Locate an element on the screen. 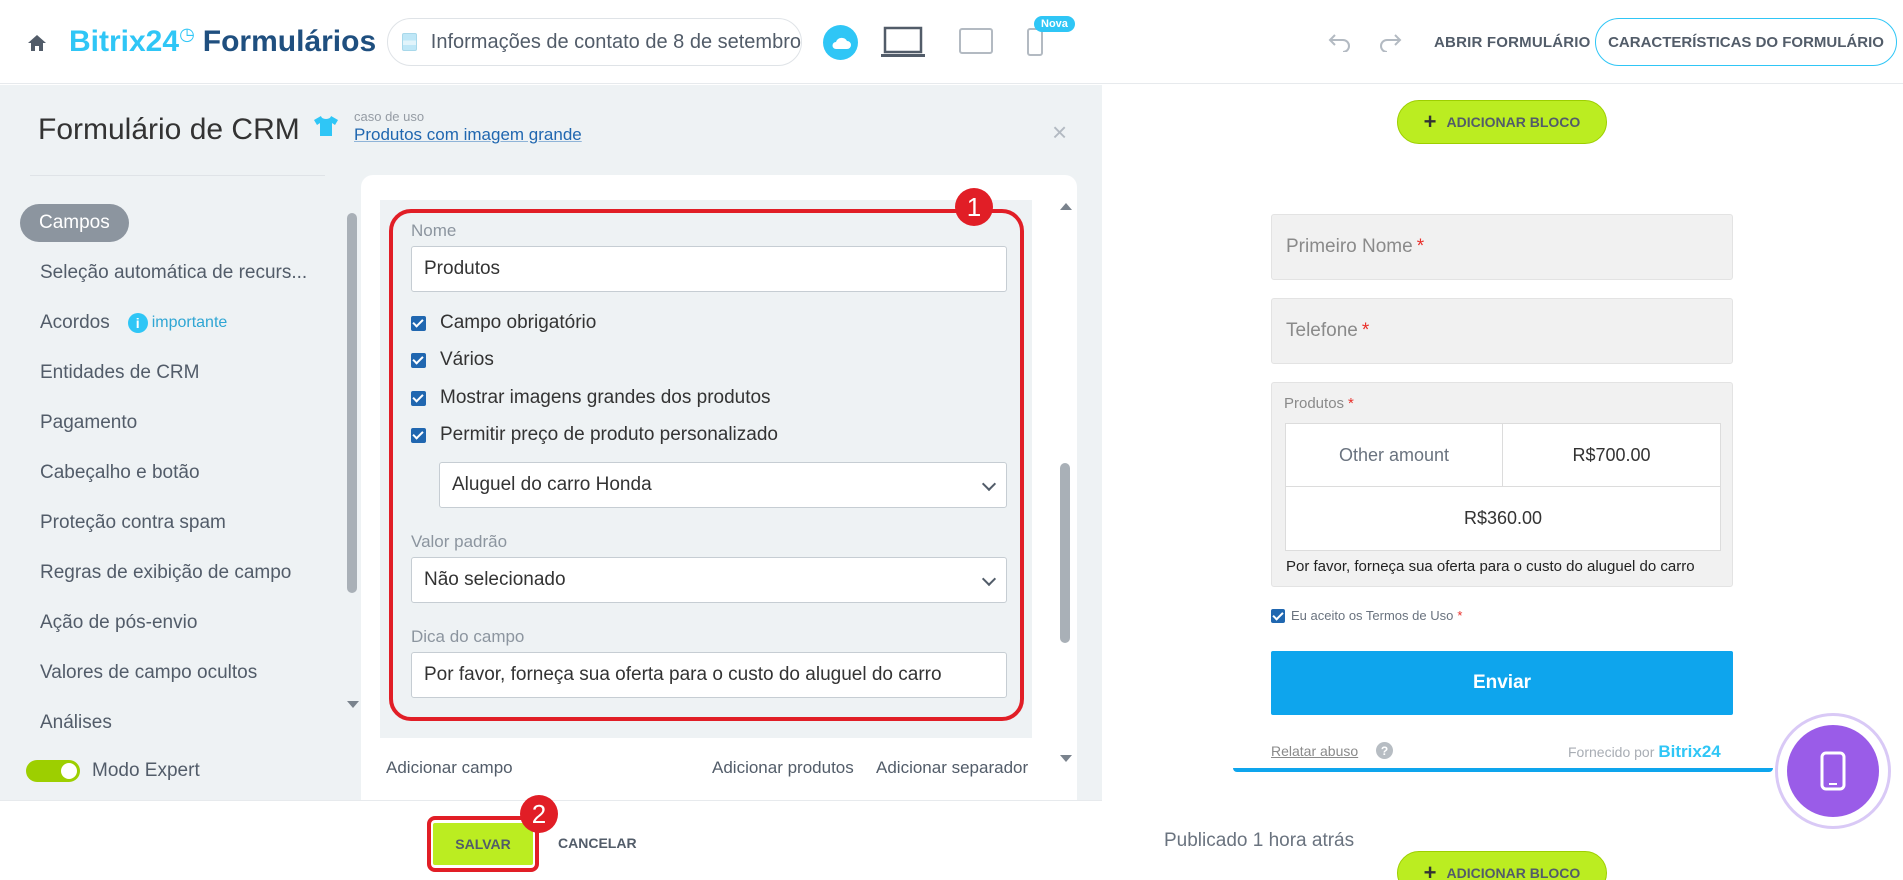  name-input: Produtos is located at coordinates (709, 269).